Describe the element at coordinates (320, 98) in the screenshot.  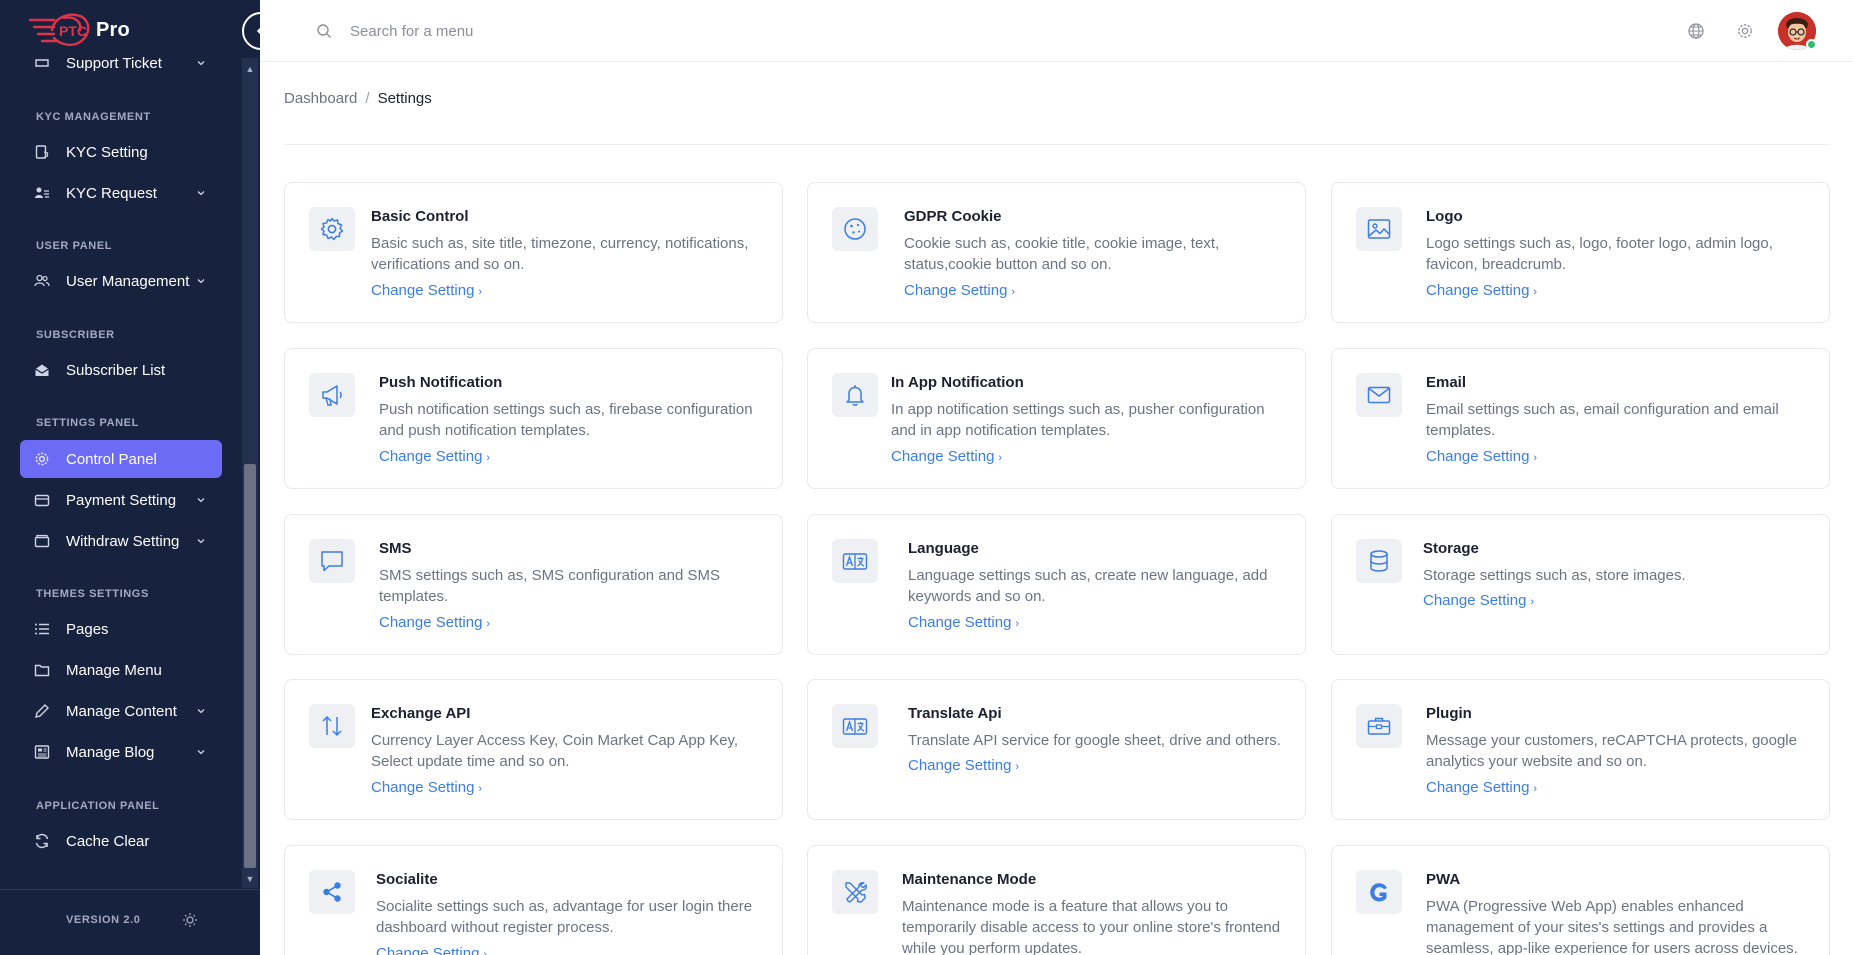
I see `breadcrumb-dashboard: Dashboard` at that location.